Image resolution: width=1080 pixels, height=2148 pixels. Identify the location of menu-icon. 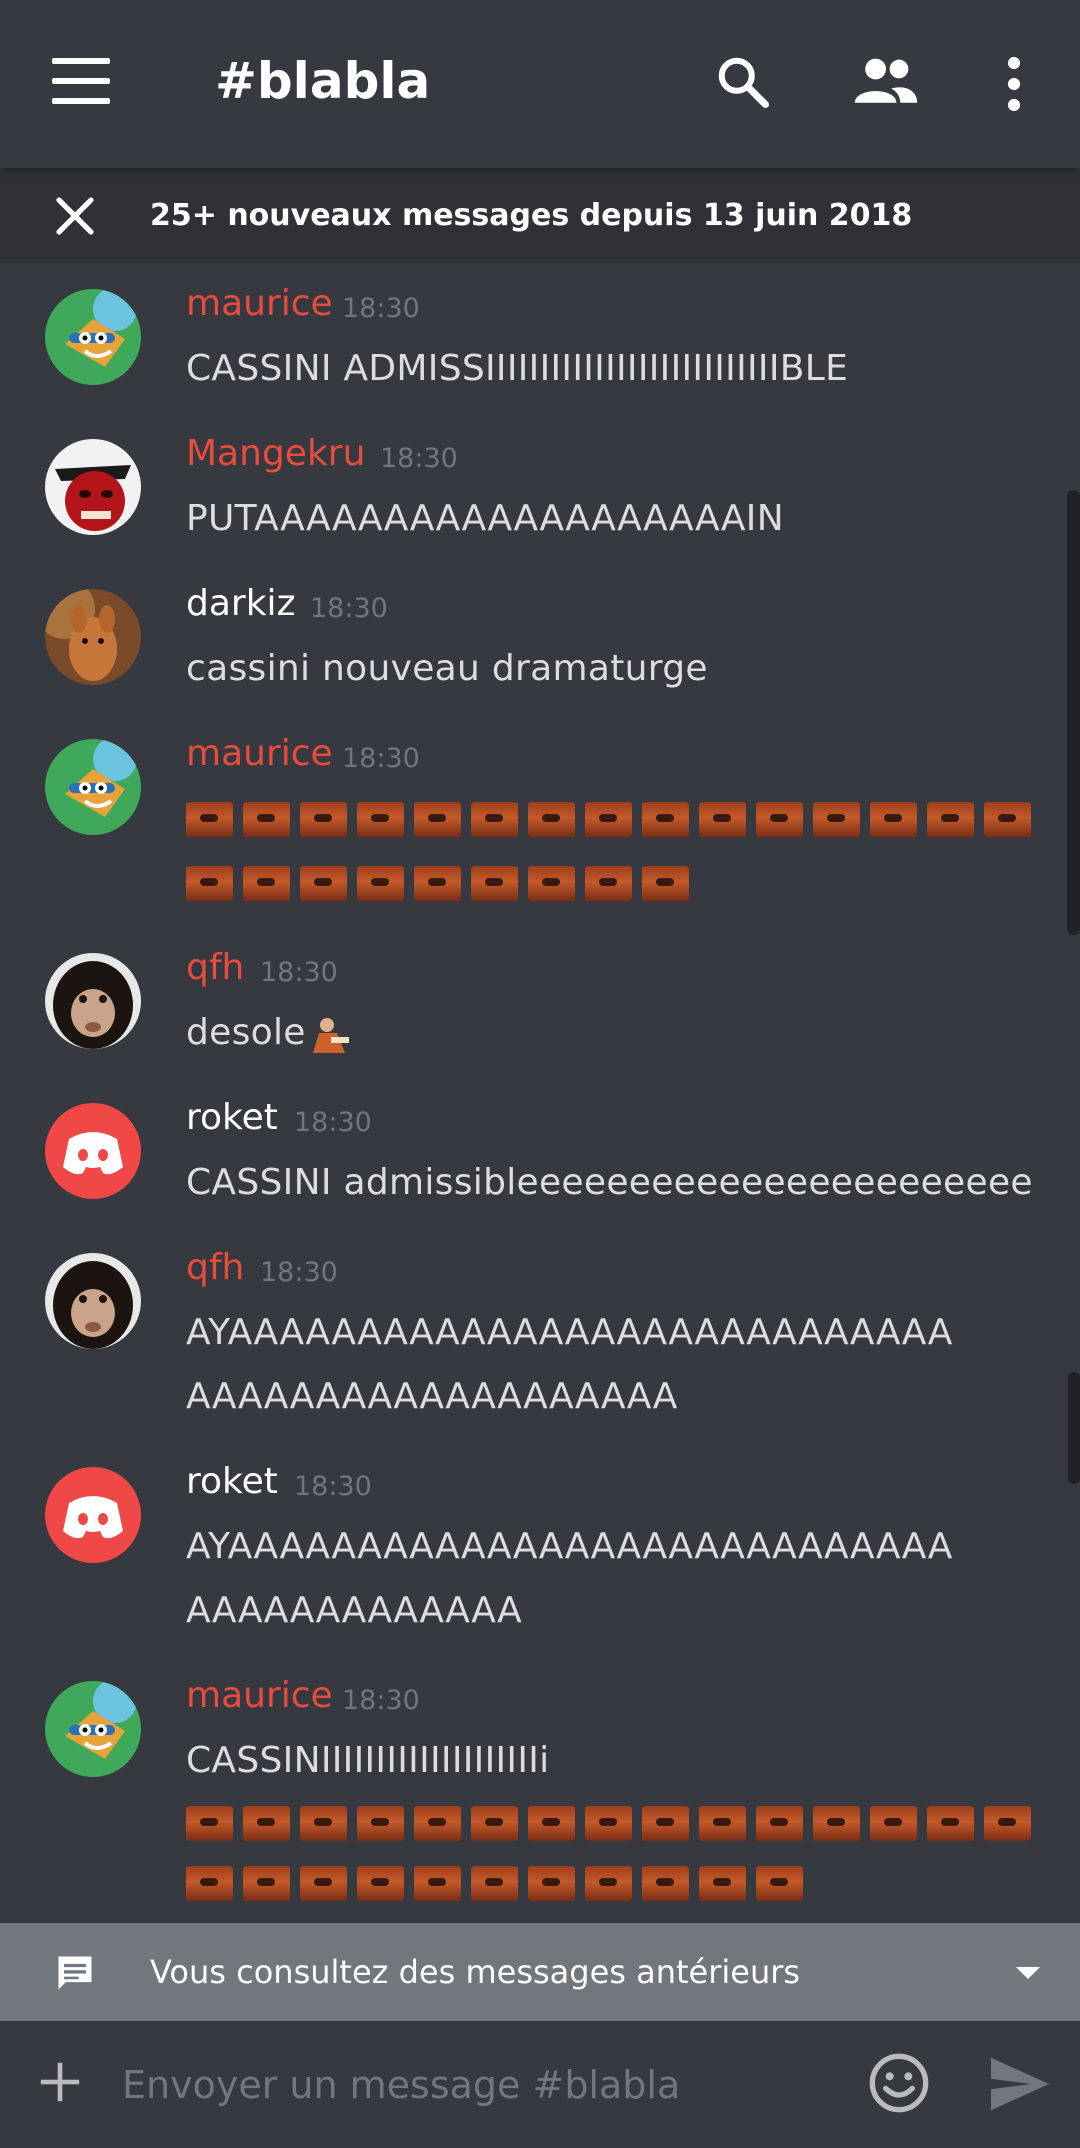
(82, 83).